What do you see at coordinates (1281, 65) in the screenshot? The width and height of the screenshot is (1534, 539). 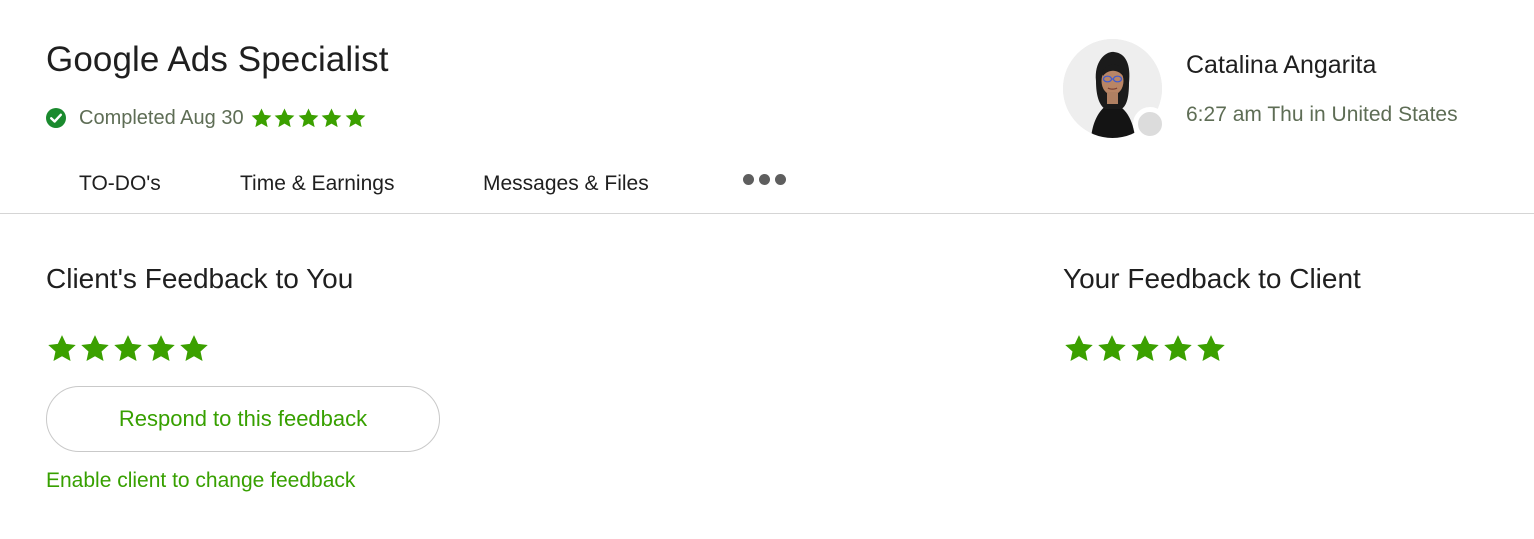 I see `client-name: Catalina Angarita` at bounding box center [1281, 65].